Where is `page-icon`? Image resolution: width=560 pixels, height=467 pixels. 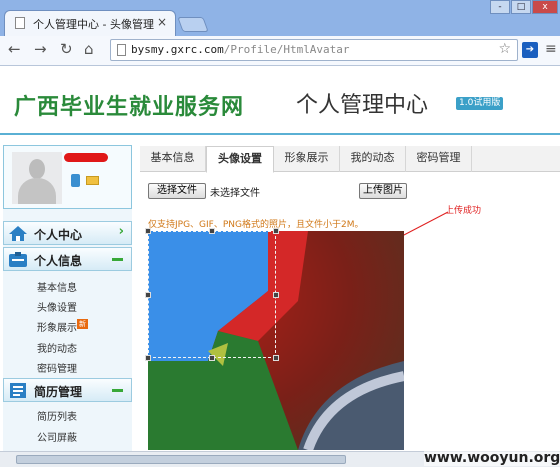
page-icon is located at coordinates (121, 50).